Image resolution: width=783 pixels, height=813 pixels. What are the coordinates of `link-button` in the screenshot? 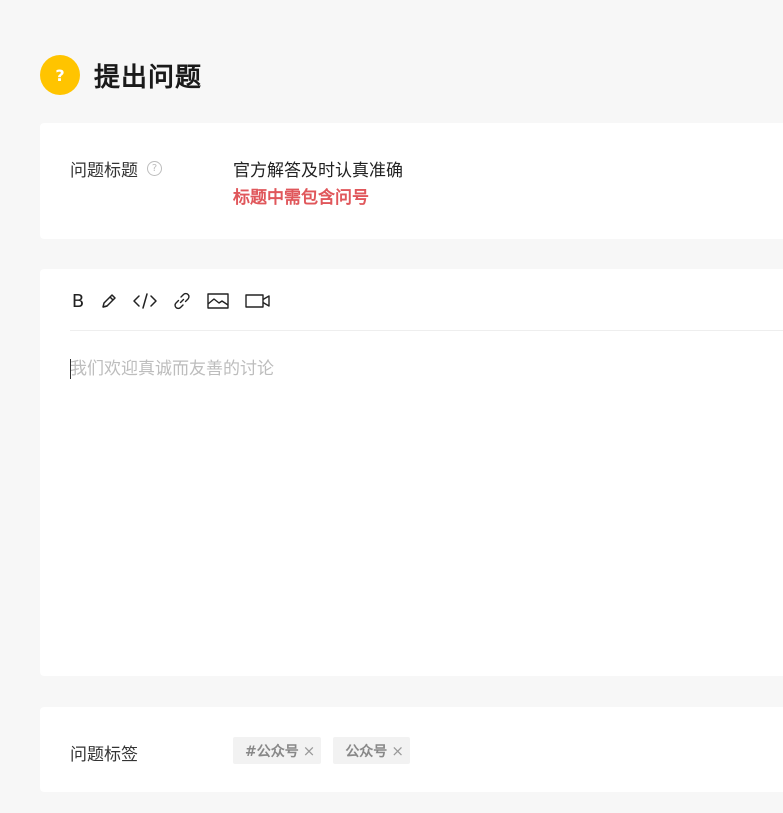 It's located at (182, 301).